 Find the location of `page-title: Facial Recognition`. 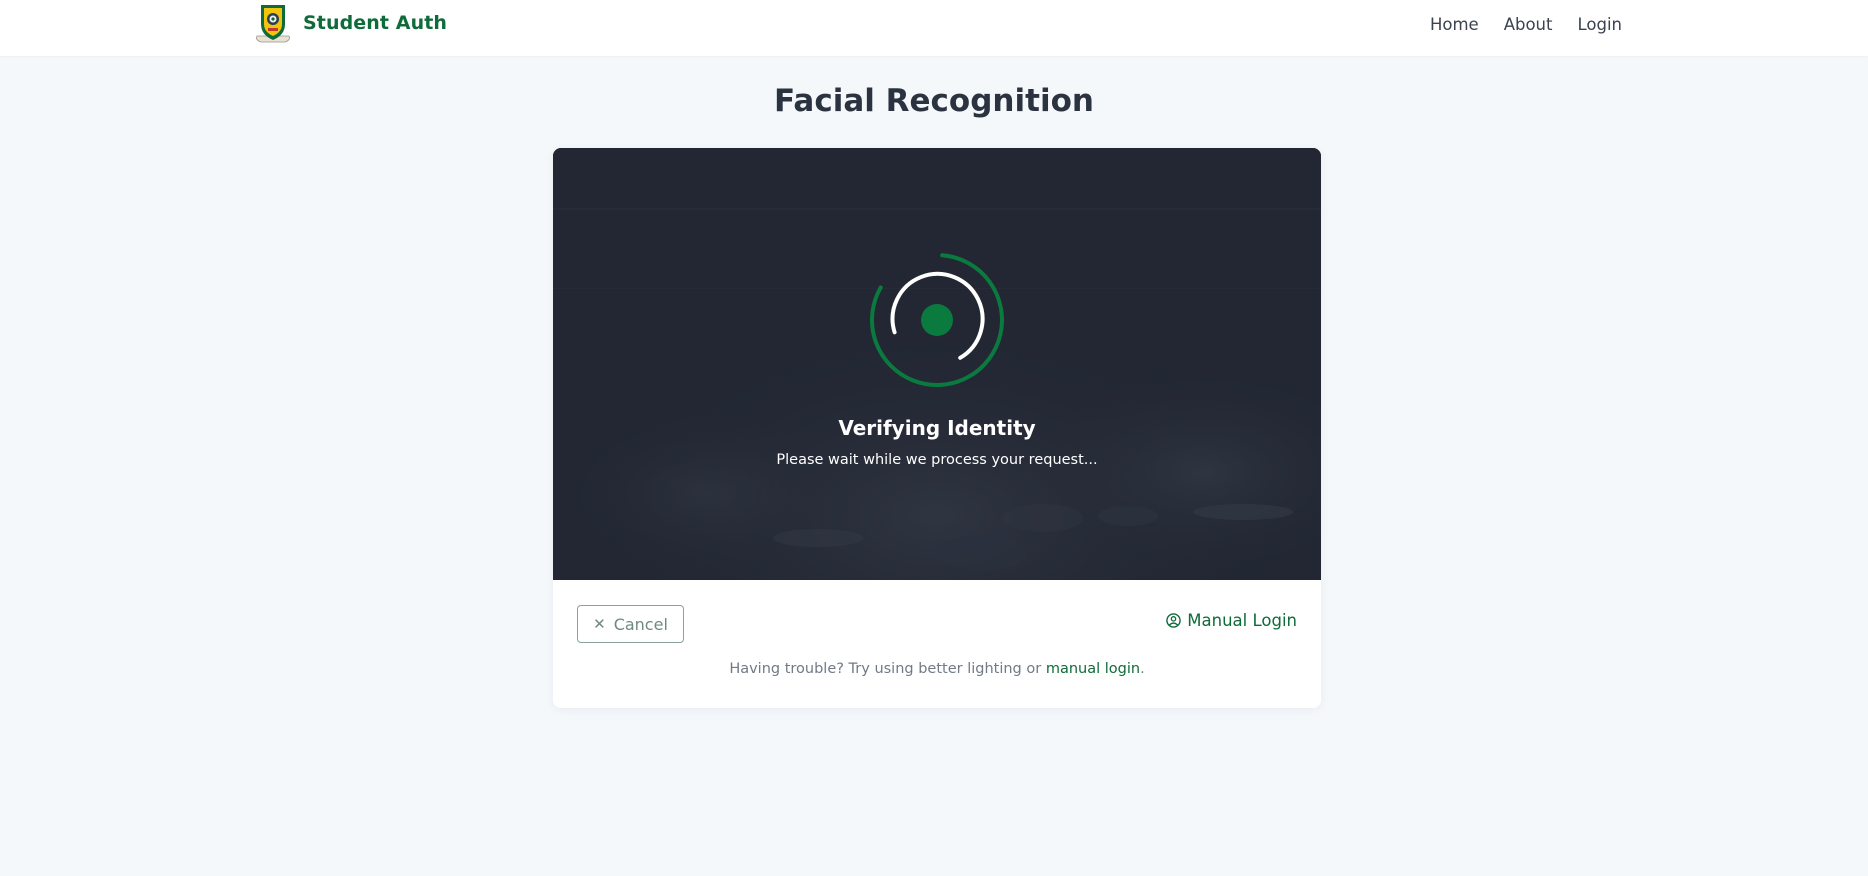

page-title: Facial Recognition is located at coordinates (934, 101).